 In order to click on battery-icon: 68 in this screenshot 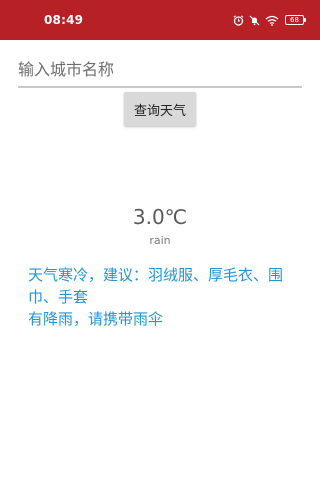, I will do `click(295, 20)`.